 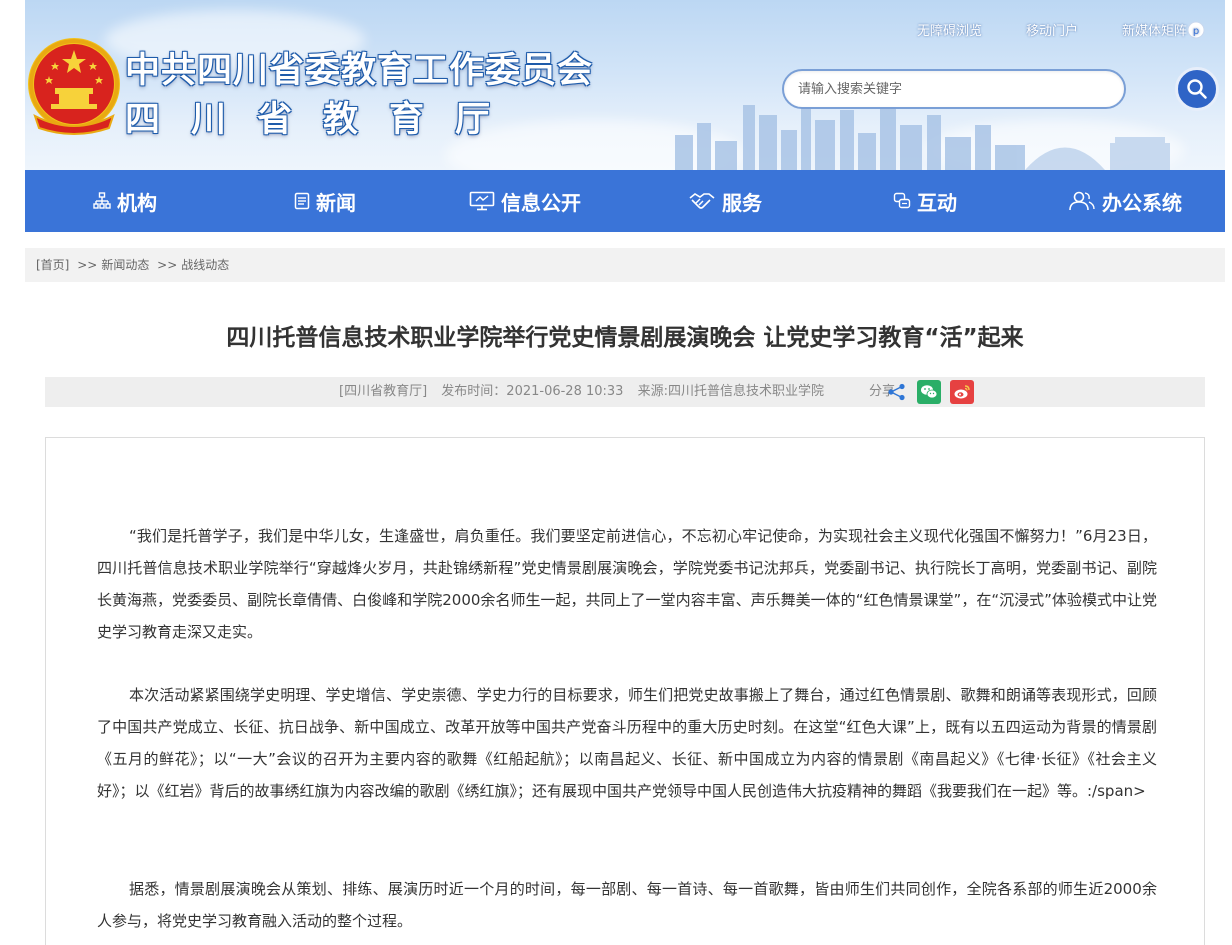 I want to click on search-input, so click(x=954, y=89).